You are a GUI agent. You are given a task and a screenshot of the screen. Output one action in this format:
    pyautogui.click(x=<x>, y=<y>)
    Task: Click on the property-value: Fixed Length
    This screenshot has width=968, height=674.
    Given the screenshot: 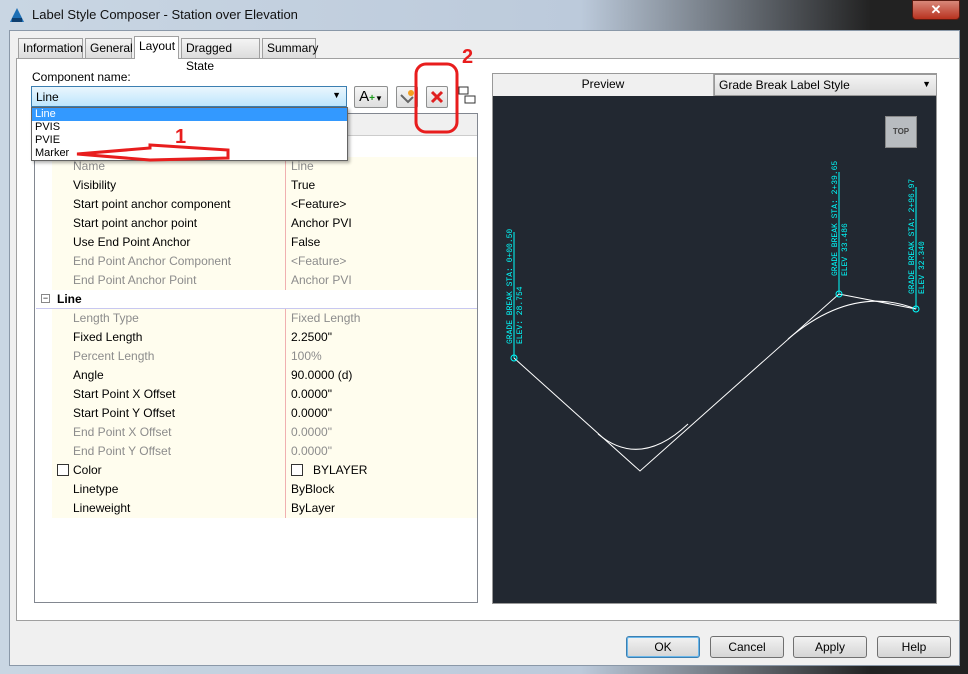 What is the action you would take?
    pyautogui.click(x=381, y=318)
    